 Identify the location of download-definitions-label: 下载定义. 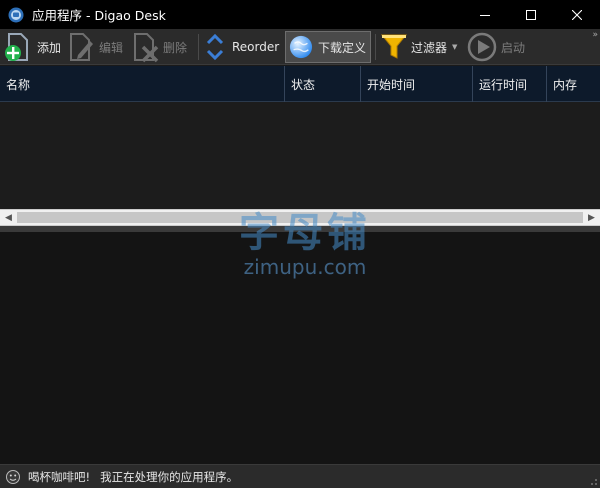
(341, 47).